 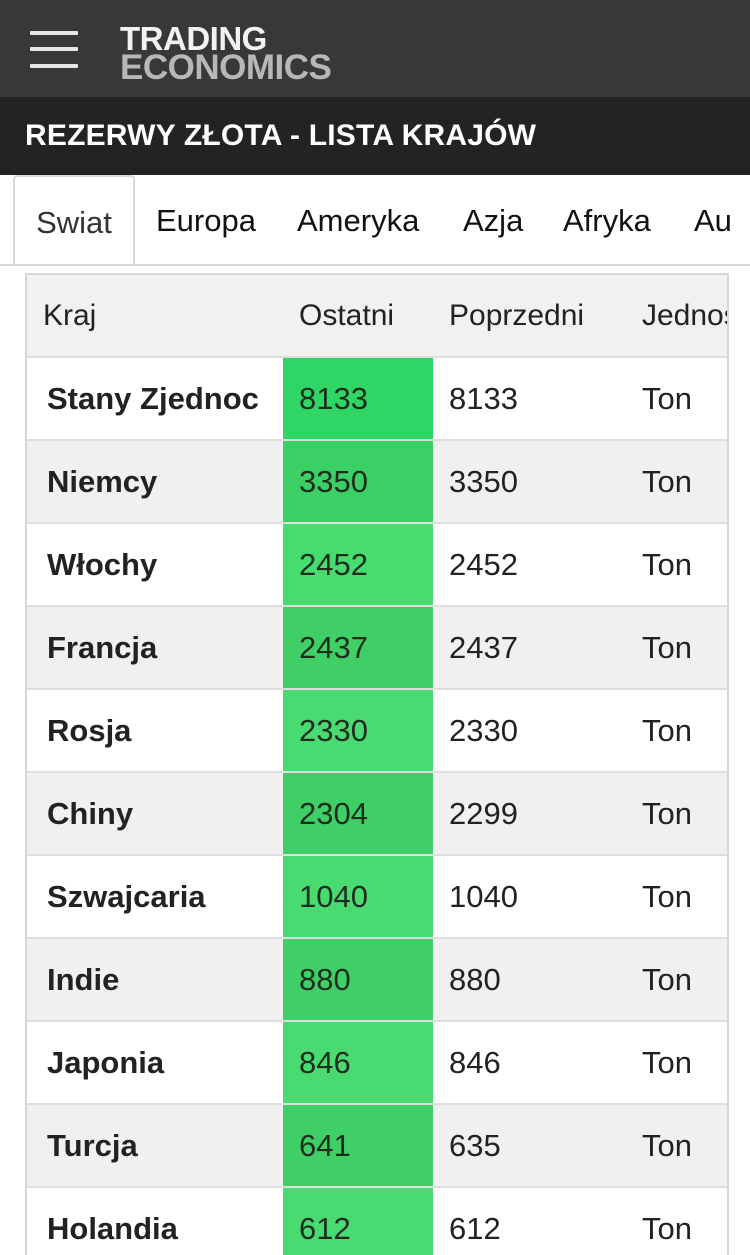 I want to click on previous-value-cell: 3350, so click(x=529, y=482).